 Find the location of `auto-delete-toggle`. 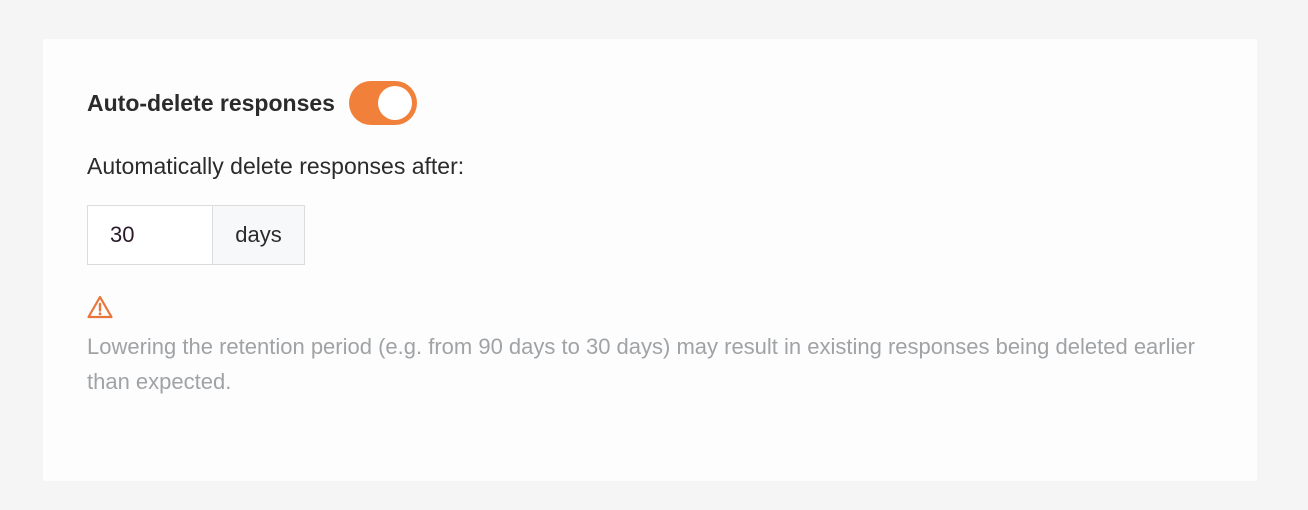

auto-delete-toggle is located at coordinates (382, 103).